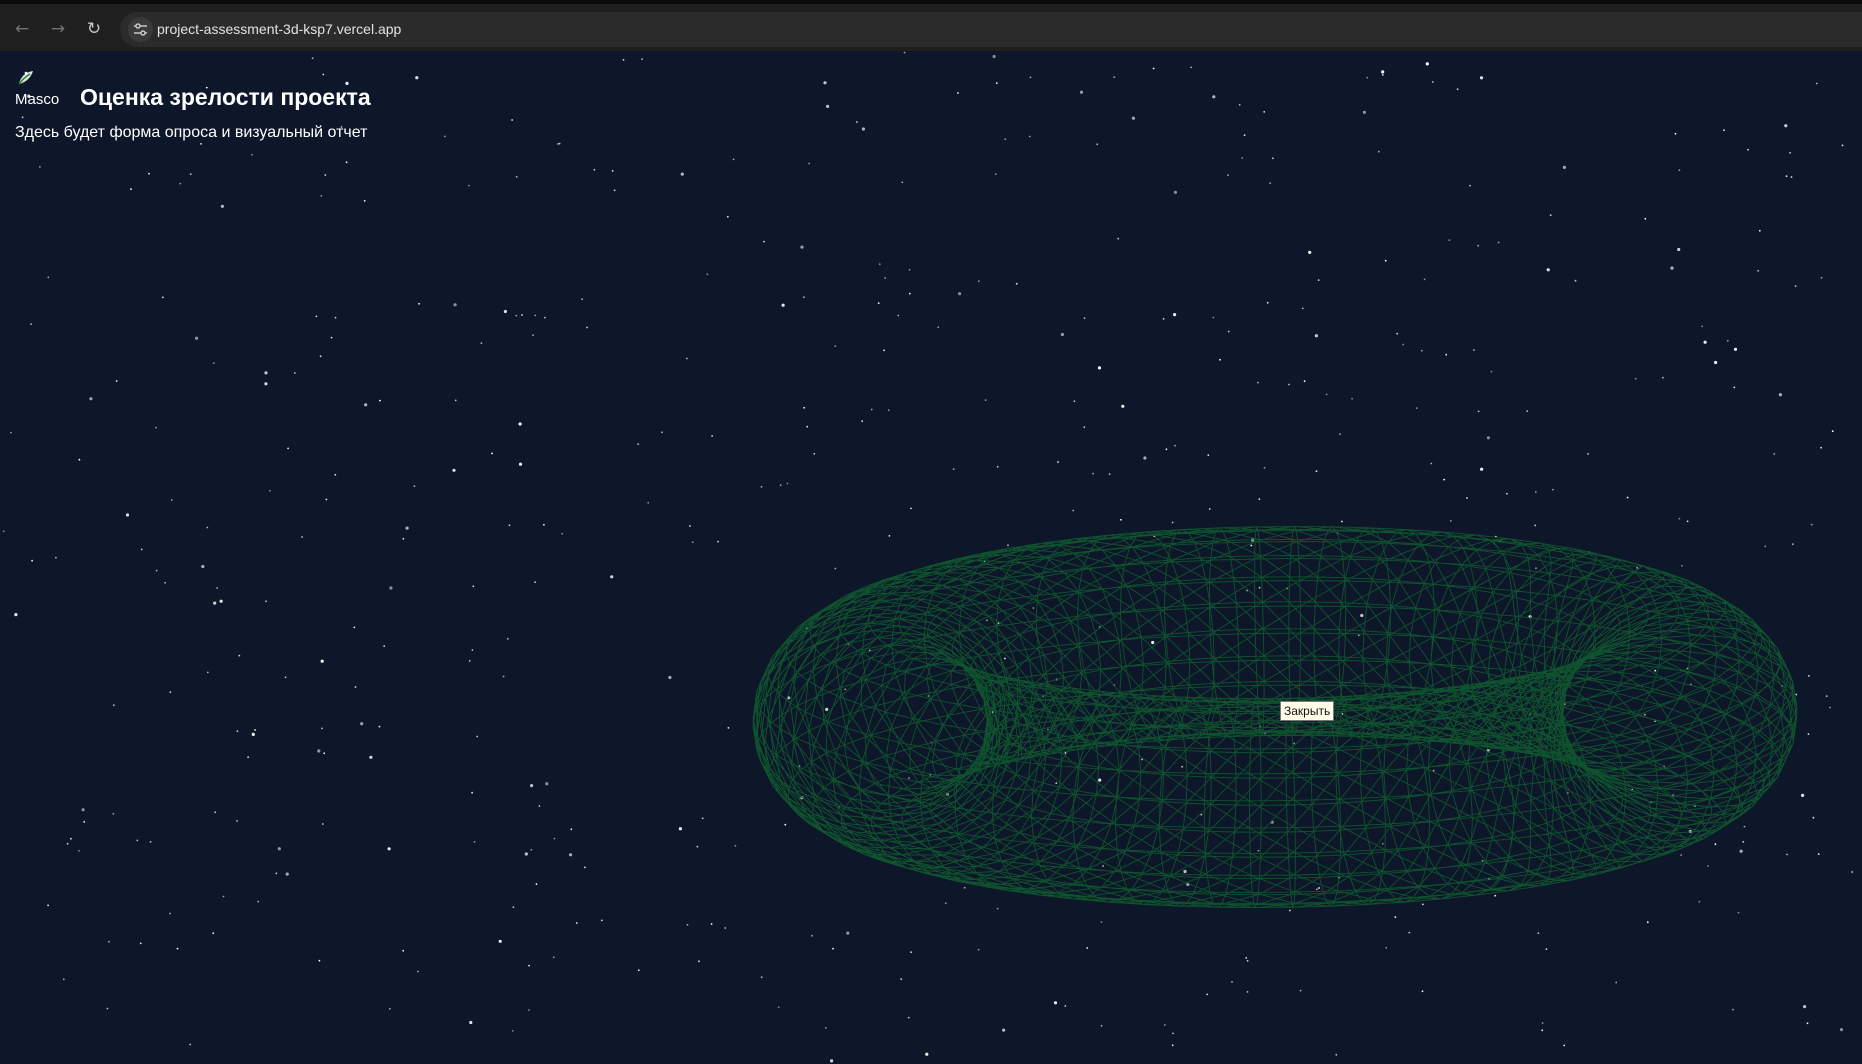 The height and width of the screenshot is (1064, 1862). I want to click on back-arrow-icon: ←, so click(22, 29).